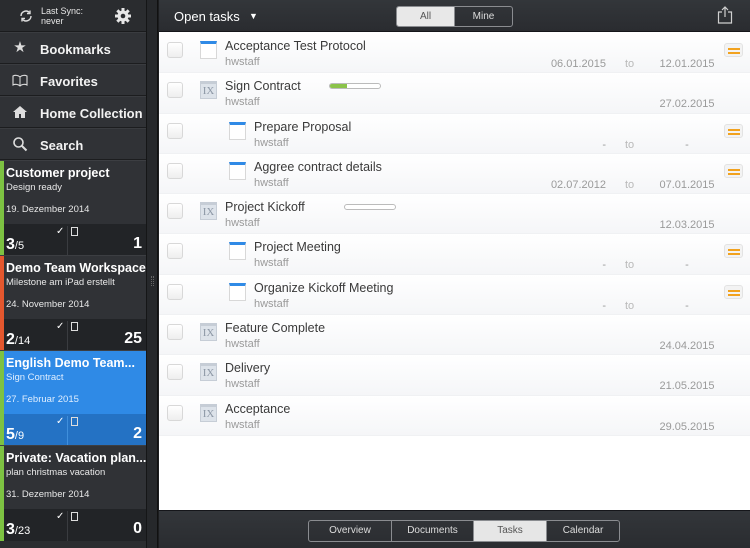 This screenshot has height=548, width=750. Describe the element at coordinates (75, 335) in the screenshot. I see `project-stats: ✓ 2/14 25` at that location.